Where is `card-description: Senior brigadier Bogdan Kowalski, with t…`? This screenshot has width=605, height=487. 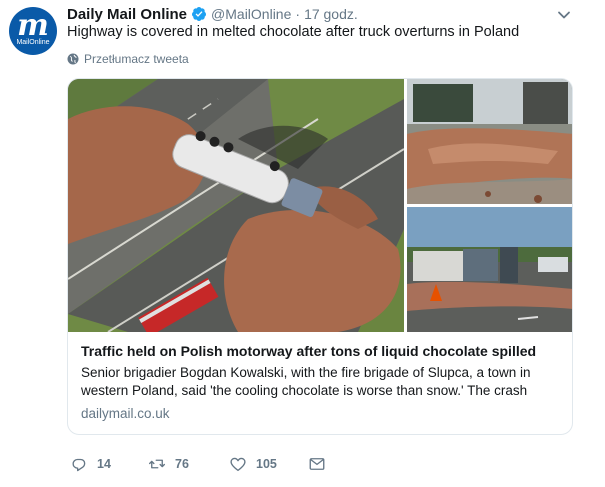 card-description: Senior brigadier Bogdan Kowalski, with t… is located at coordinates (306, 381).